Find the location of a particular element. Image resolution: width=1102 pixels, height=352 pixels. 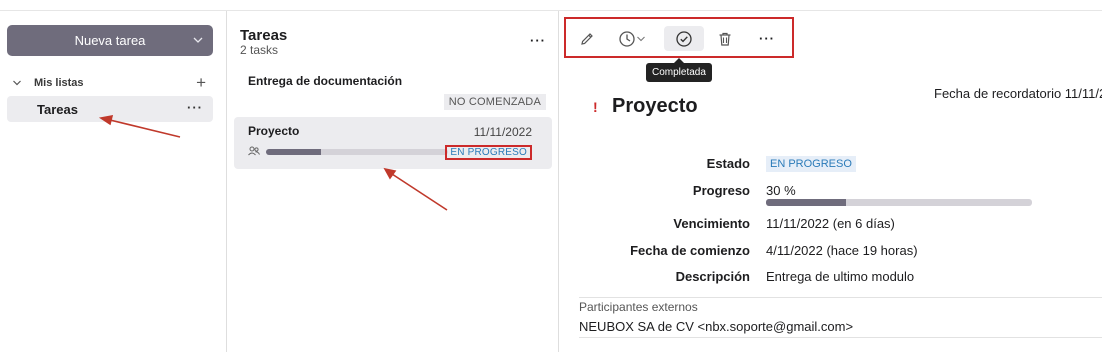

people-icon is located at coordinates (254, 151).